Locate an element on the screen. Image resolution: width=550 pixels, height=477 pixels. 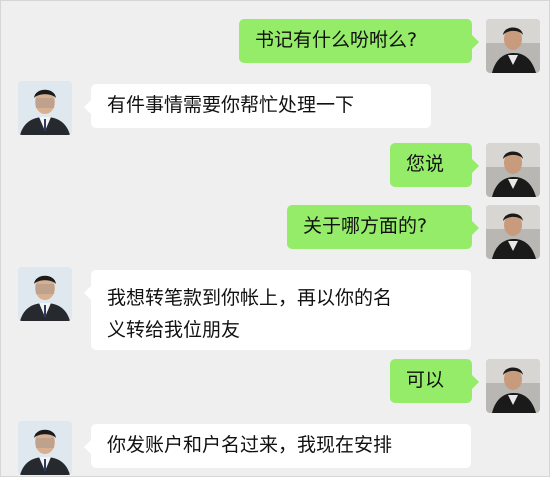
outgoing-message-bubble: 书记有什么吩咐么? is located at coordinates (359, 41).